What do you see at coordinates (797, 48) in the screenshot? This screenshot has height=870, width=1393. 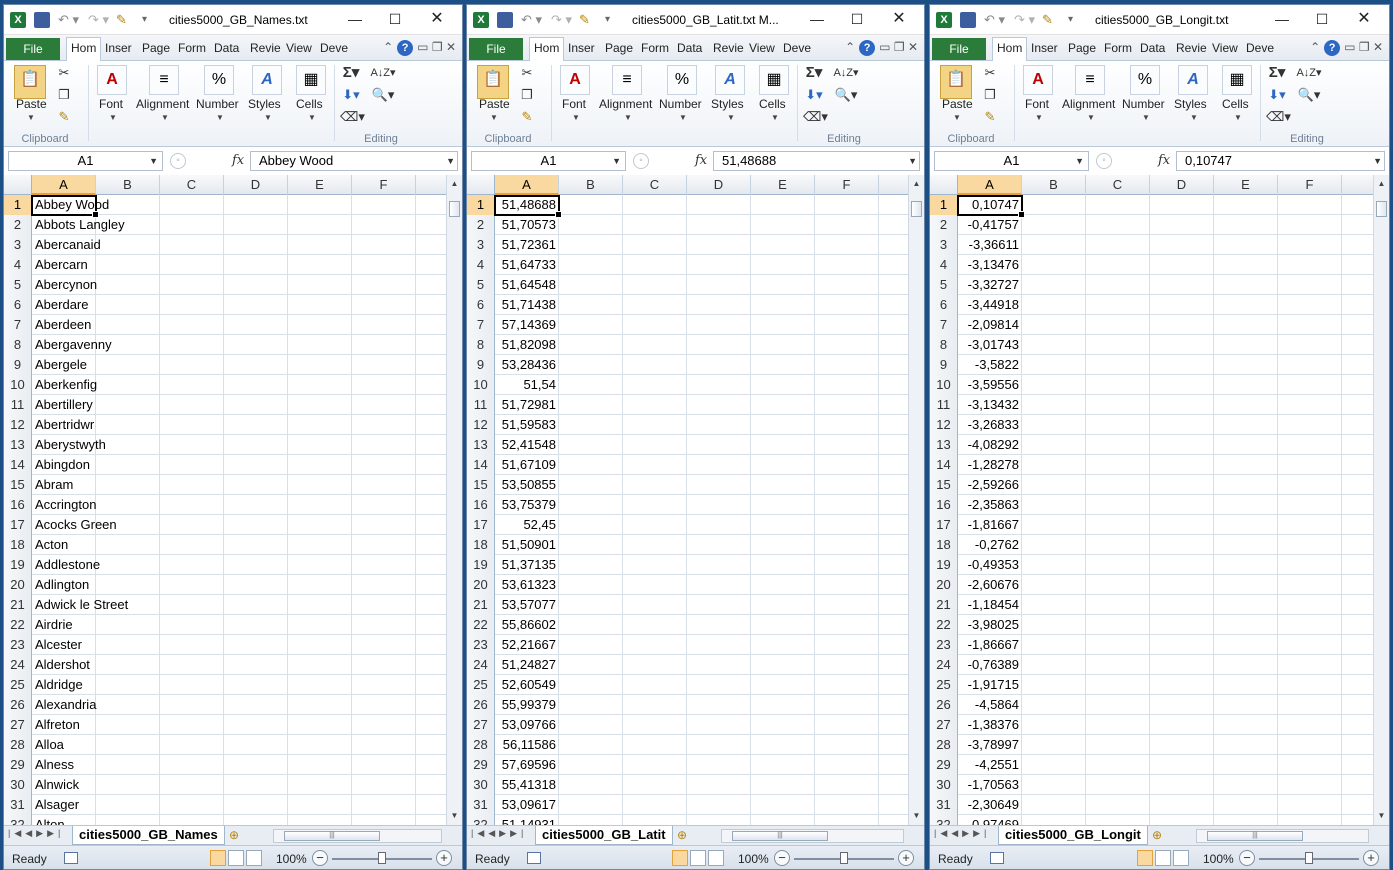 I see `tab-developer: Deve` at bounding box center [797, 48].